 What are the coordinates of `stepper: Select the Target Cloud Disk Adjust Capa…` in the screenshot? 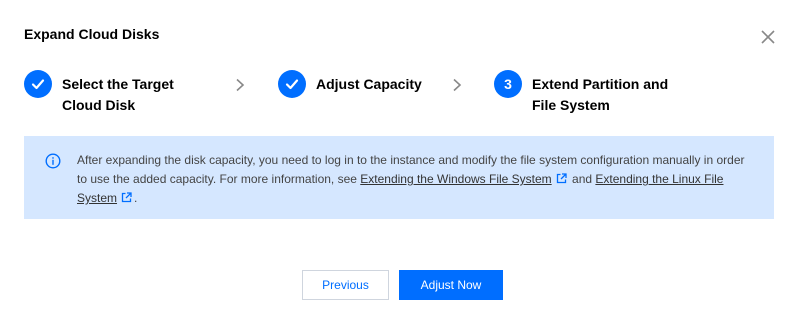 It's located at (399, 95).